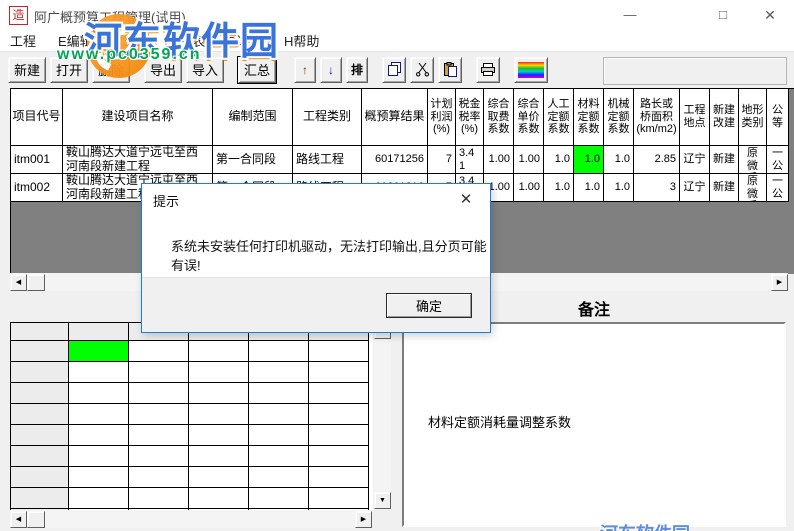 This screenshot has height=531, width=794. I want to click on export-button: 导出, so click(163, 69).